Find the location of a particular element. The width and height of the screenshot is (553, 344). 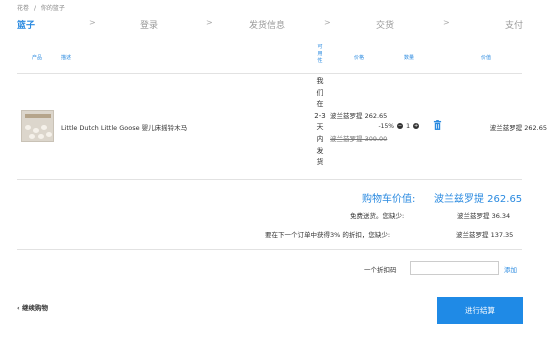

add-discount-button: 添加 is located at coordinates (510, 269).